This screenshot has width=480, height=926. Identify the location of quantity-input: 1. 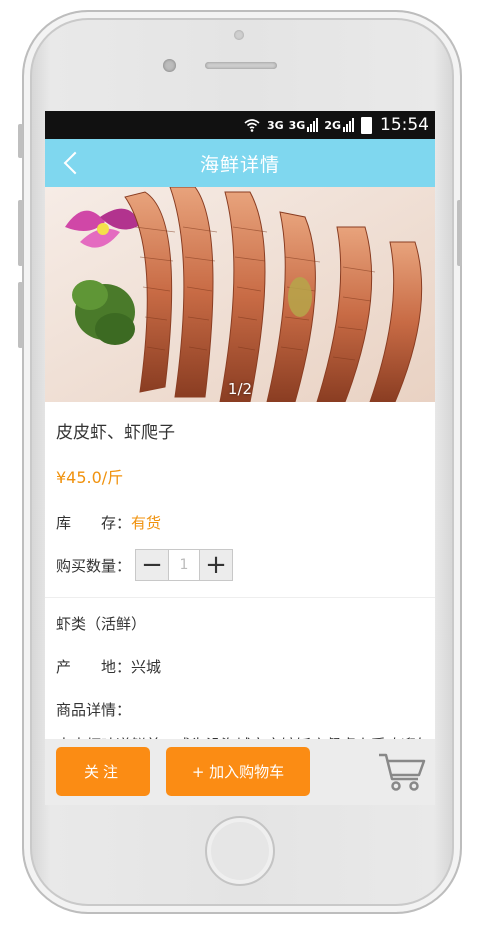
(184, 565).